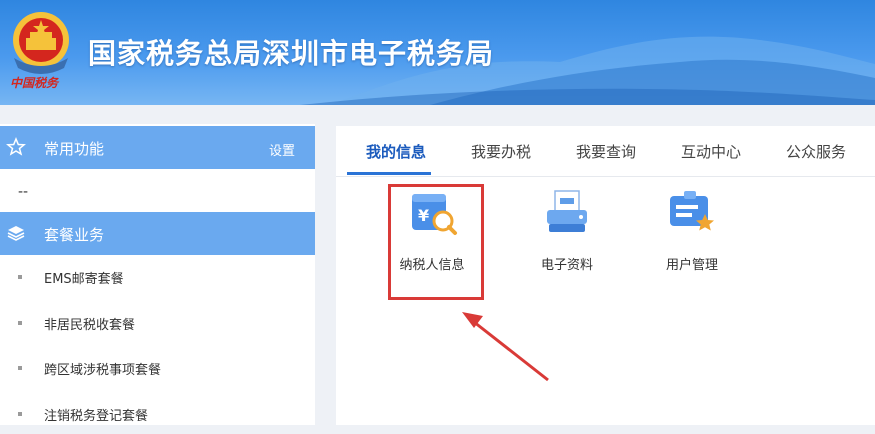 This screenshot has width=875, height=434. I want to click on common-functions-placeholder: --, so click(23, 192).